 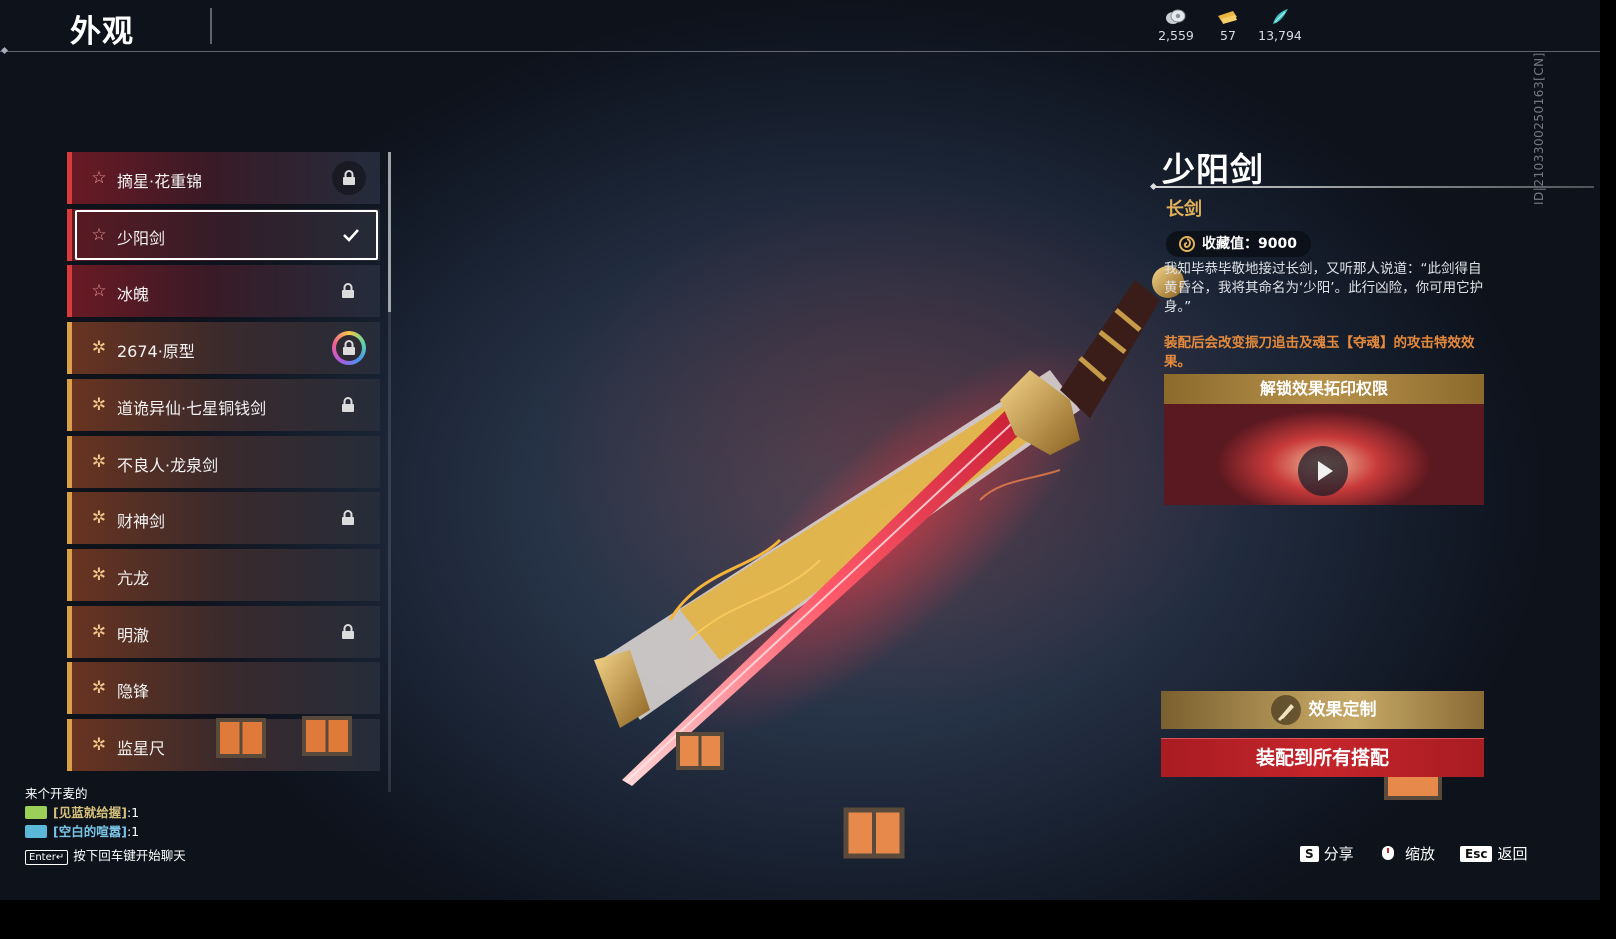 I want to click on chat-player-name: [见蓝就给握], so click(x=90, y=812).